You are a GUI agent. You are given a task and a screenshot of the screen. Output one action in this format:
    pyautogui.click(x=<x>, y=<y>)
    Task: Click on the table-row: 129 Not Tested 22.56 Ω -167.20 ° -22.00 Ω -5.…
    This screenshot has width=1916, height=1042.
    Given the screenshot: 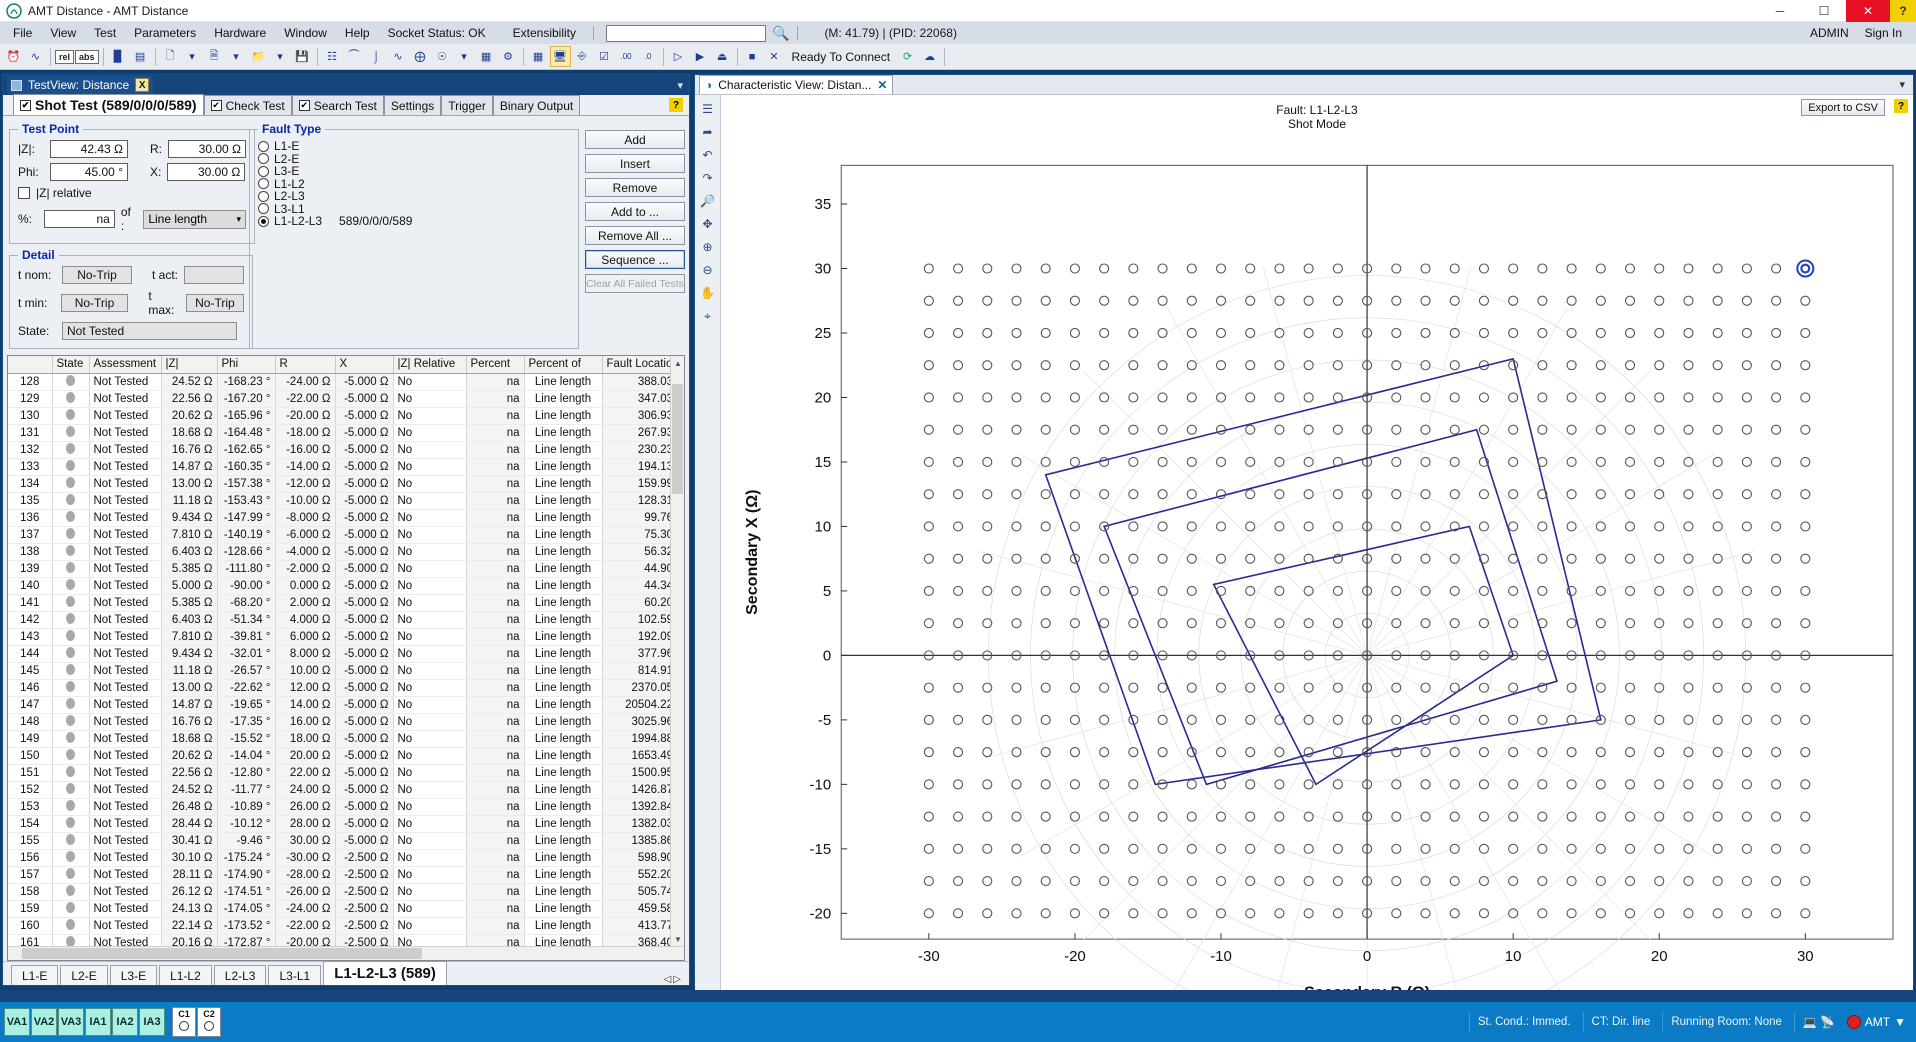 What is the action you would take?
    pyautogui.click(x=346, y=399)
    